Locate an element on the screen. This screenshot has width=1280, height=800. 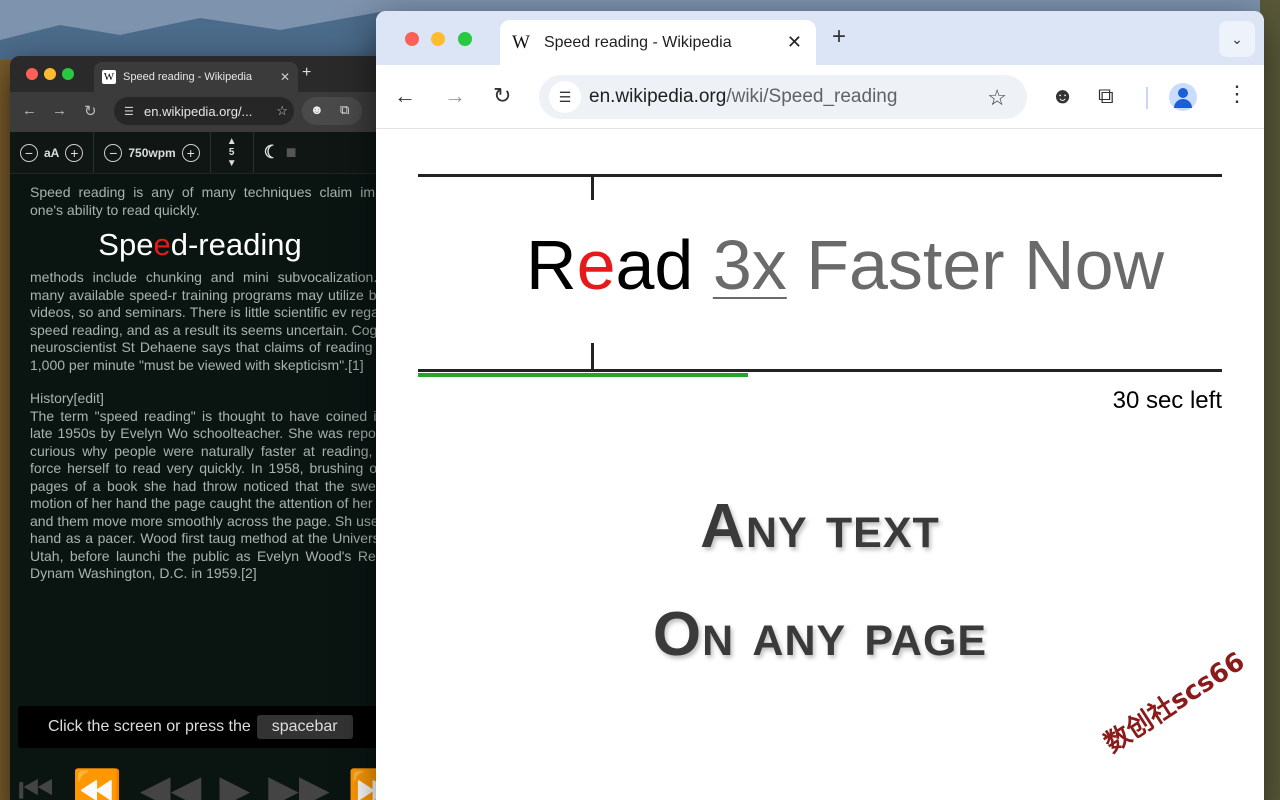
reader-controls-bar: − aA + − 750wpm + ▲ 5 ▼ ☾ ■ is located at coordinates (220, 153).